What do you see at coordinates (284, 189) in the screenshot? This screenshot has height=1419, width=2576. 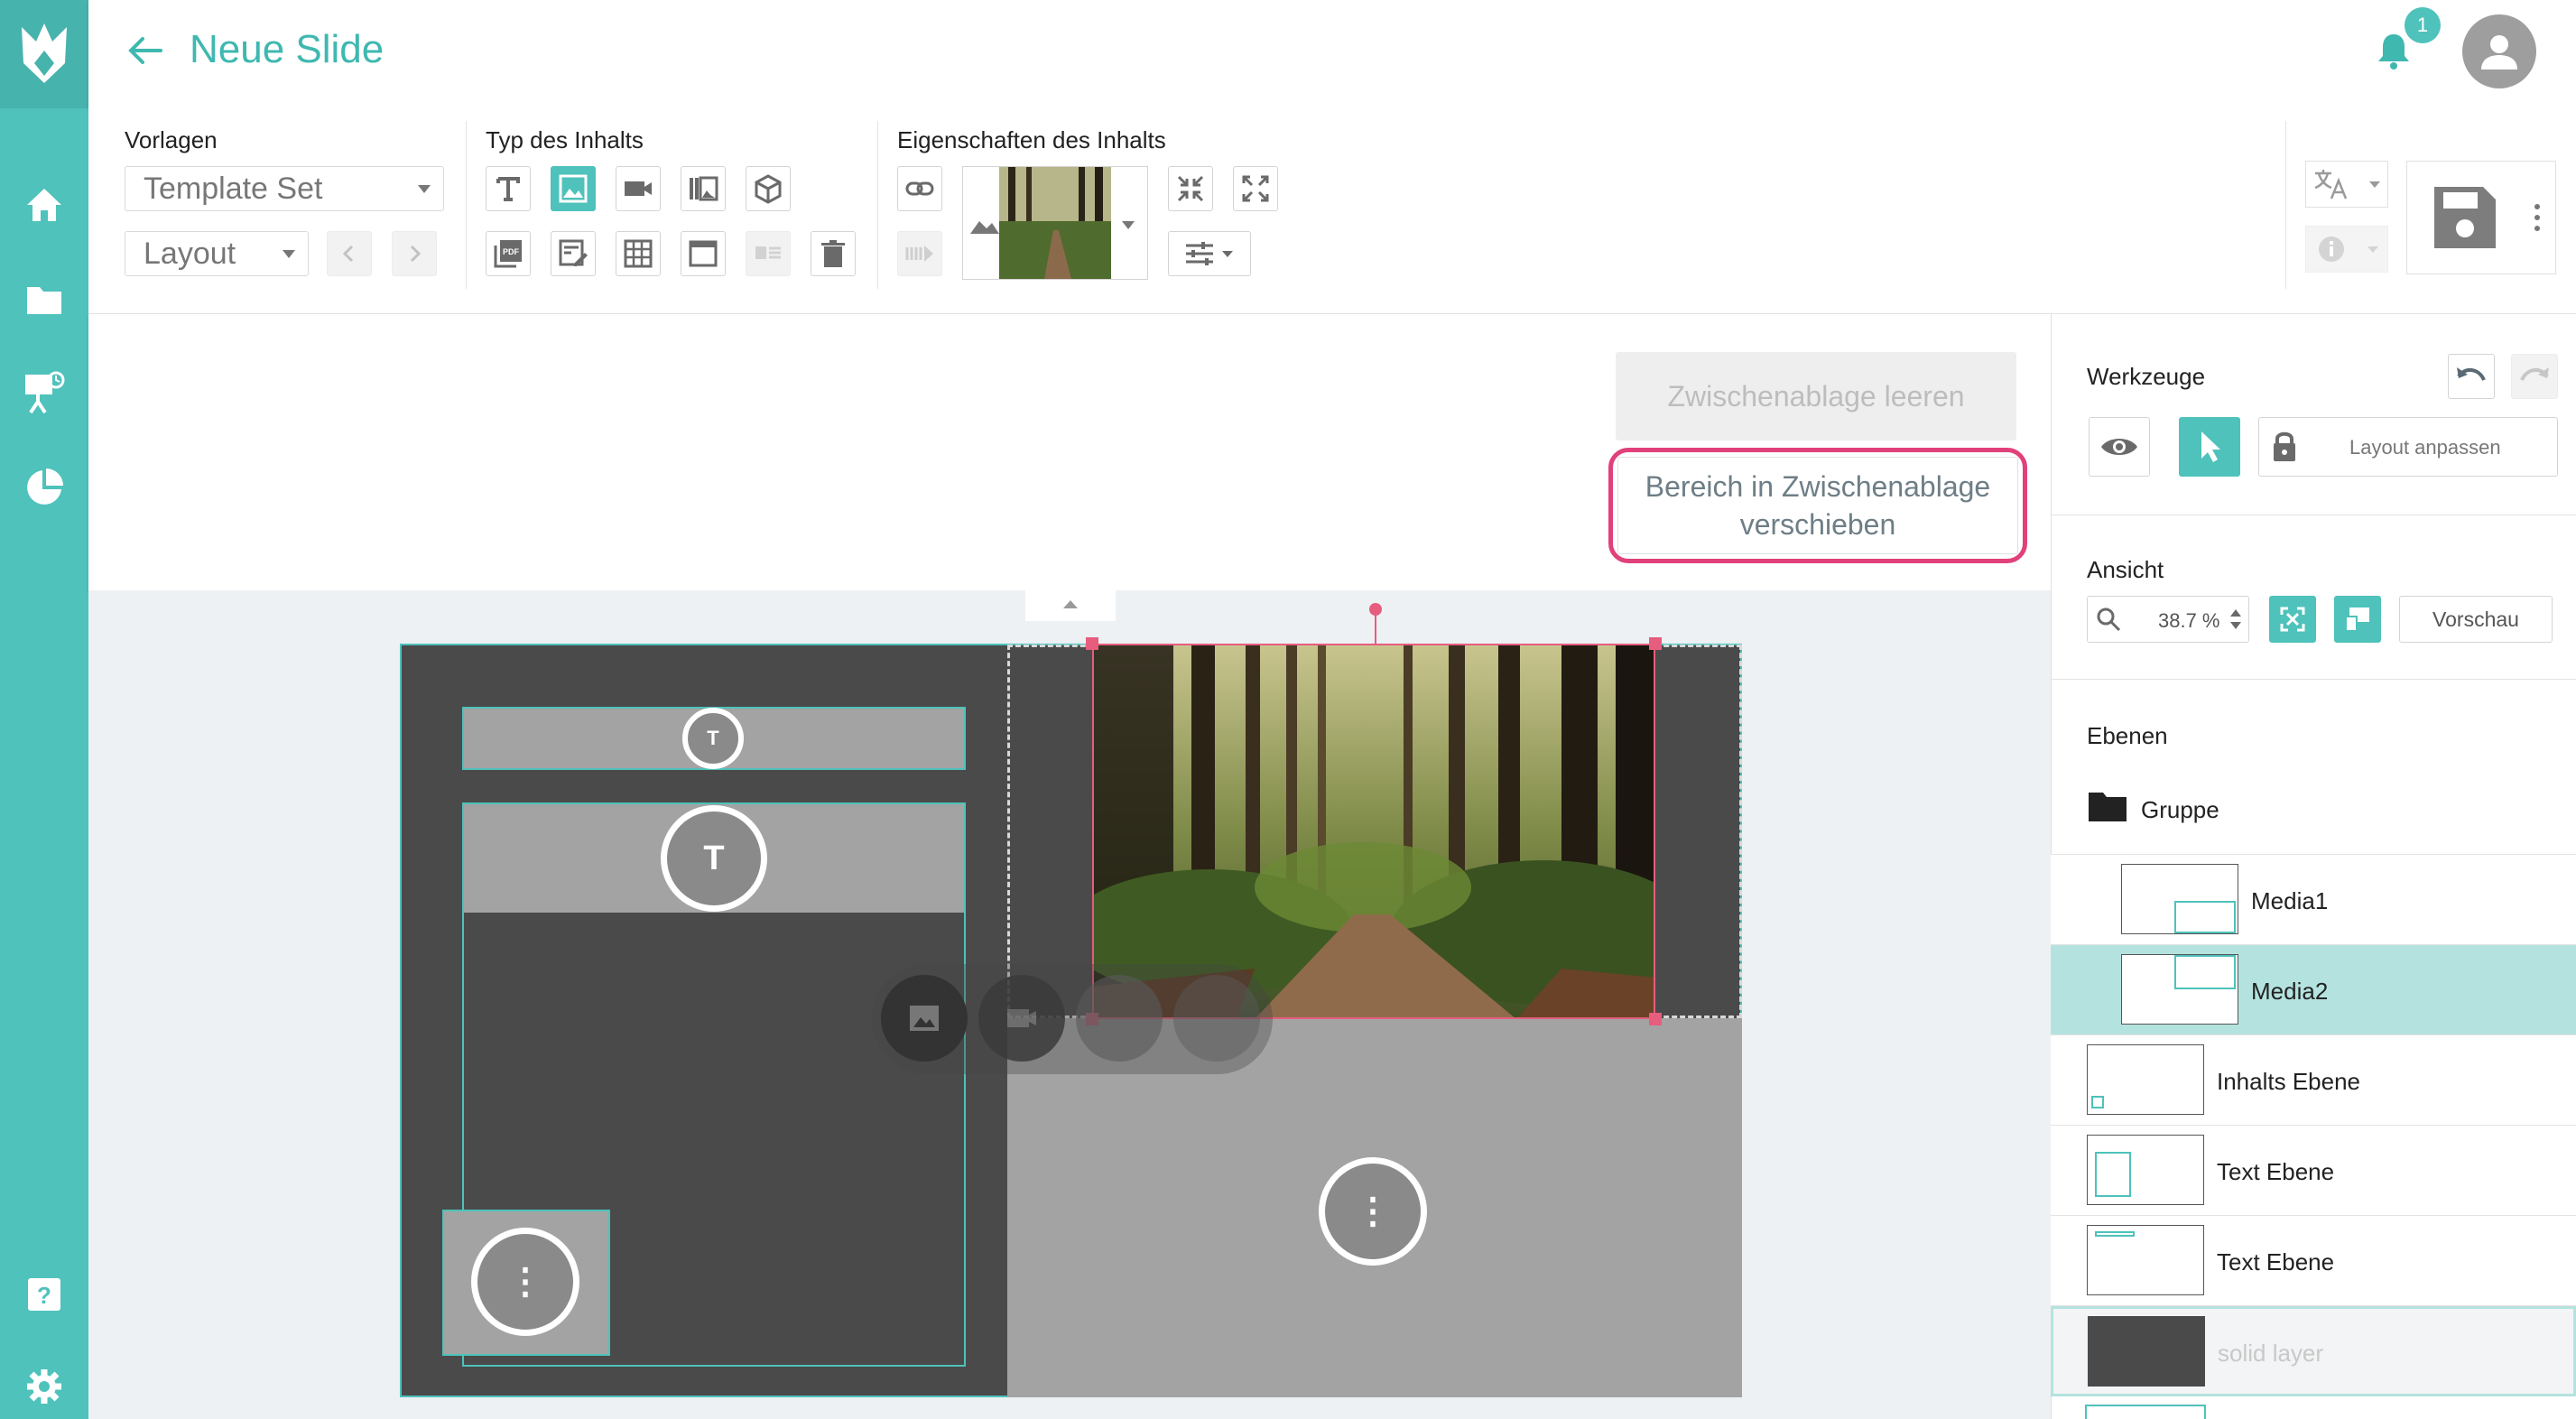 I see `template-set-select: Template Set` at bounding box center [284, 189].